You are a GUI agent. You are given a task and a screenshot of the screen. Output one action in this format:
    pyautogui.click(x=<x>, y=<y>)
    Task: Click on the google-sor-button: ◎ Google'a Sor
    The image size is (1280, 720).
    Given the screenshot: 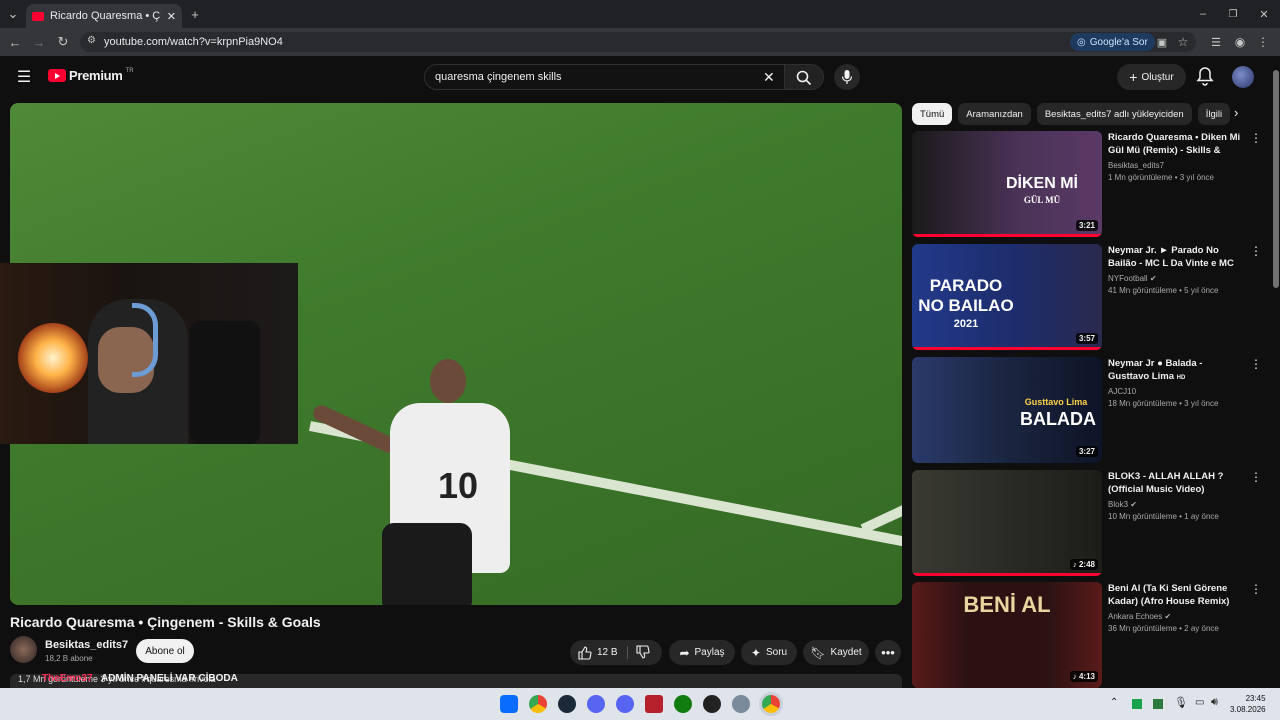 What is the action you would take?
    pyautogui.click(x=1112, y=42)
    